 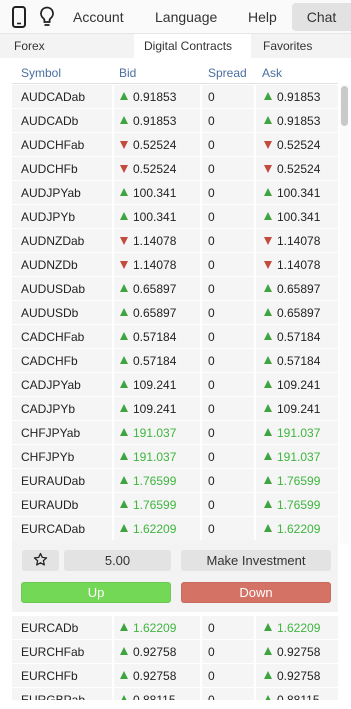 What do you see at coordinates (344, 106) in the screenshot?
I see `scrollbar-thumb` at bounding box center [344, 106].